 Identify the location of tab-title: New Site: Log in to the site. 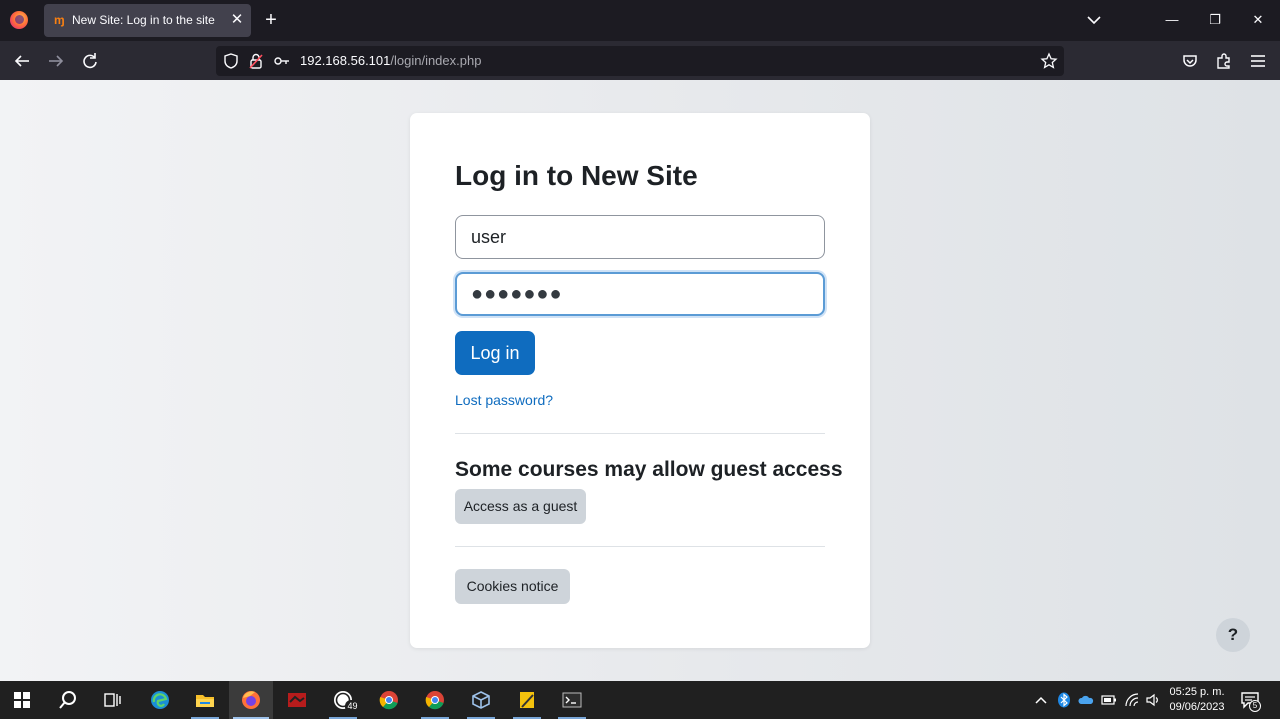
(143, 20).